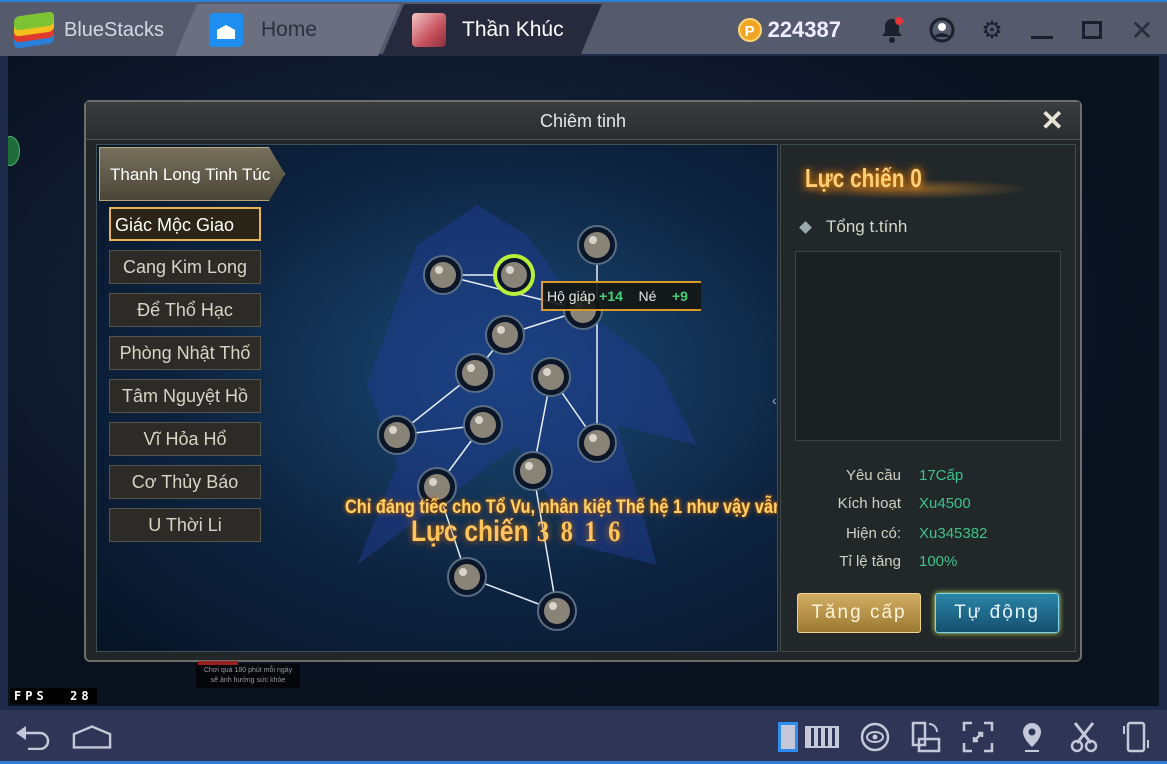 This screenshot has width=1167, height=764. I want to click on category-tab: U Thời Li, so click(185, 525).